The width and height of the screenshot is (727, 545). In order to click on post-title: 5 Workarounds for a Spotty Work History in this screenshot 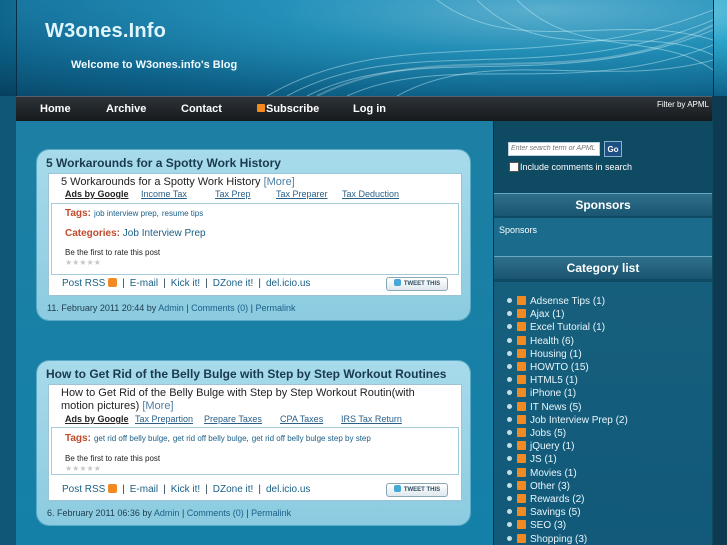, I will do `click(163, 163)`.